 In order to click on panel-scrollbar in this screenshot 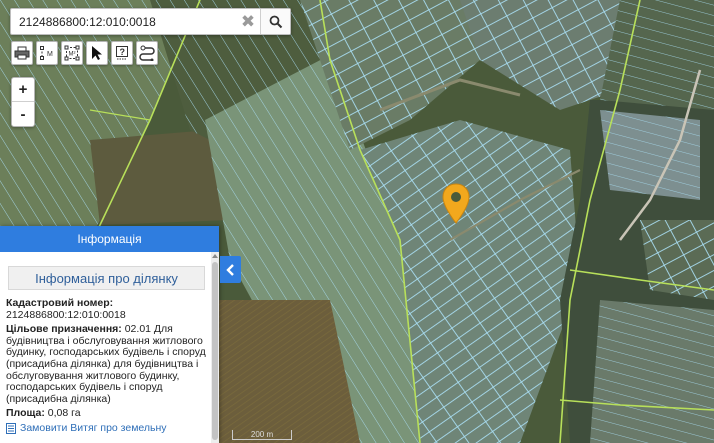, I will do `click(215, 347)`.